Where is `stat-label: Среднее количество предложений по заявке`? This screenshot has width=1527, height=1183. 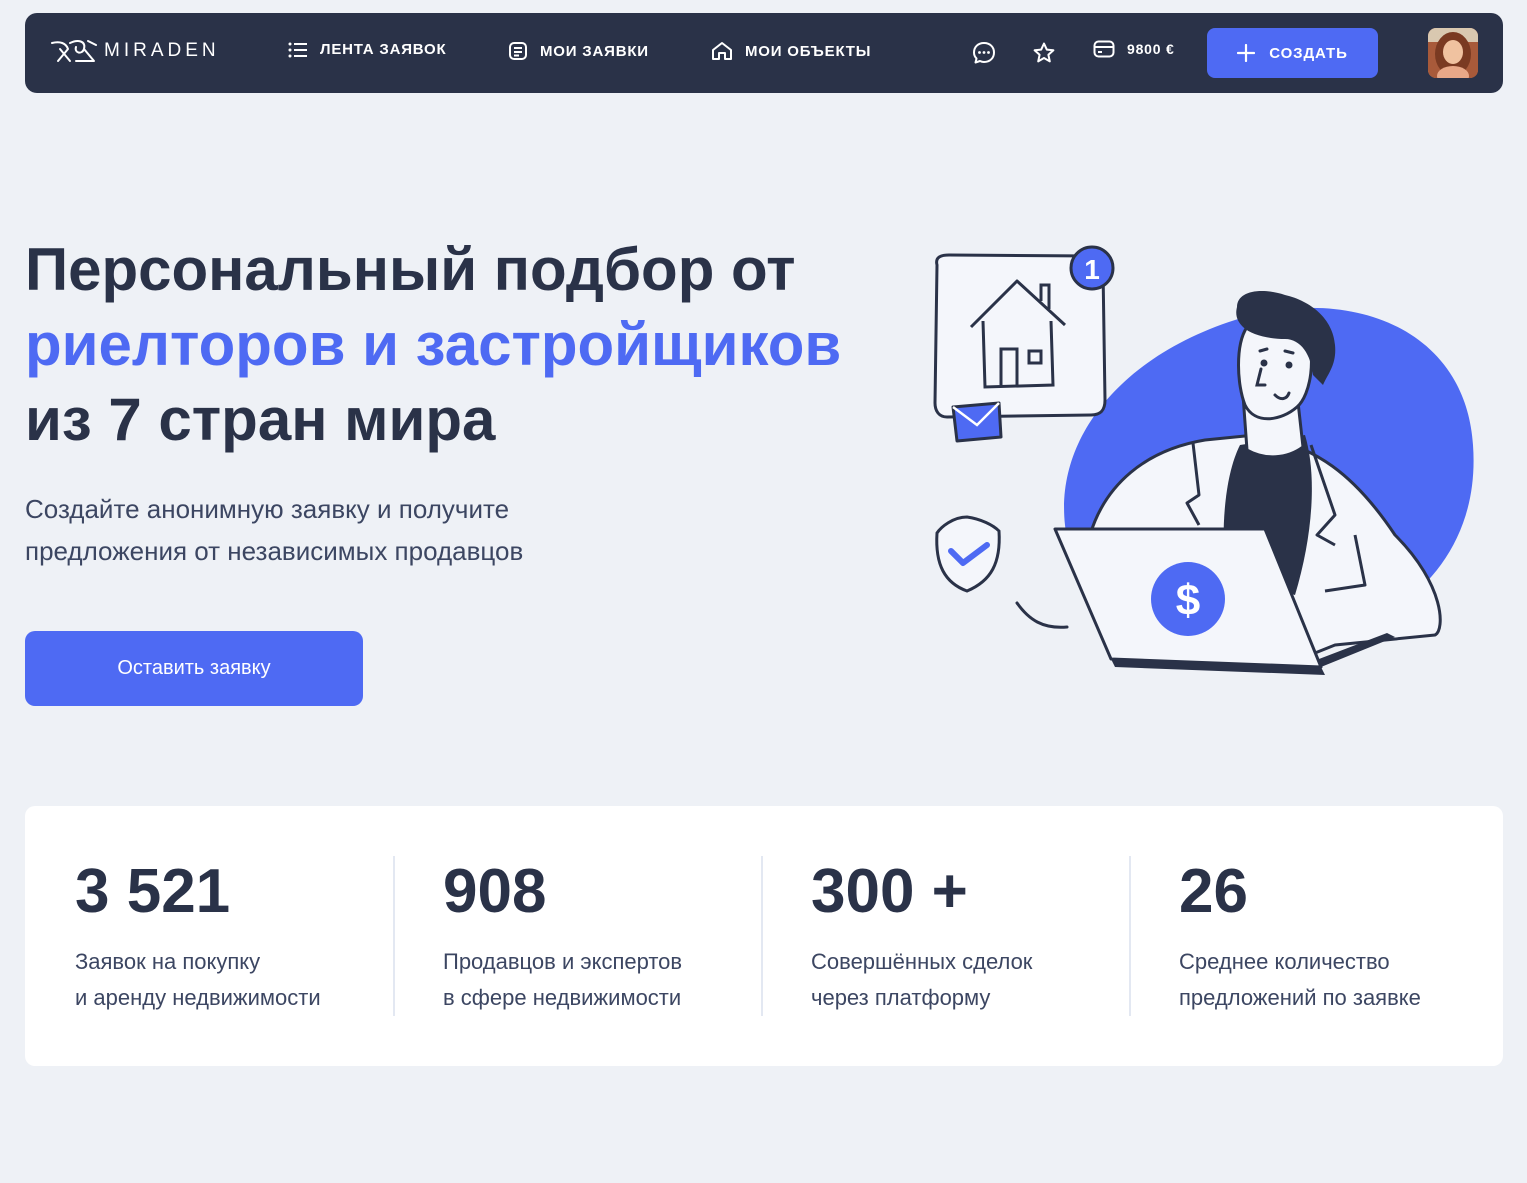 stat-label: Среднее количество предложений по заявке is located at coordinates (1300, 979).